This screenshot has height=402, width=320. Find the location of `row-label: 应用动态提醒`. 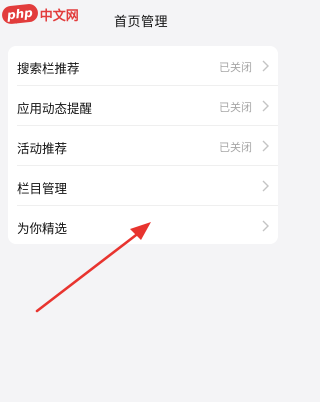

row-label: 应用动态提醒 is located at coordinates (55, 108).